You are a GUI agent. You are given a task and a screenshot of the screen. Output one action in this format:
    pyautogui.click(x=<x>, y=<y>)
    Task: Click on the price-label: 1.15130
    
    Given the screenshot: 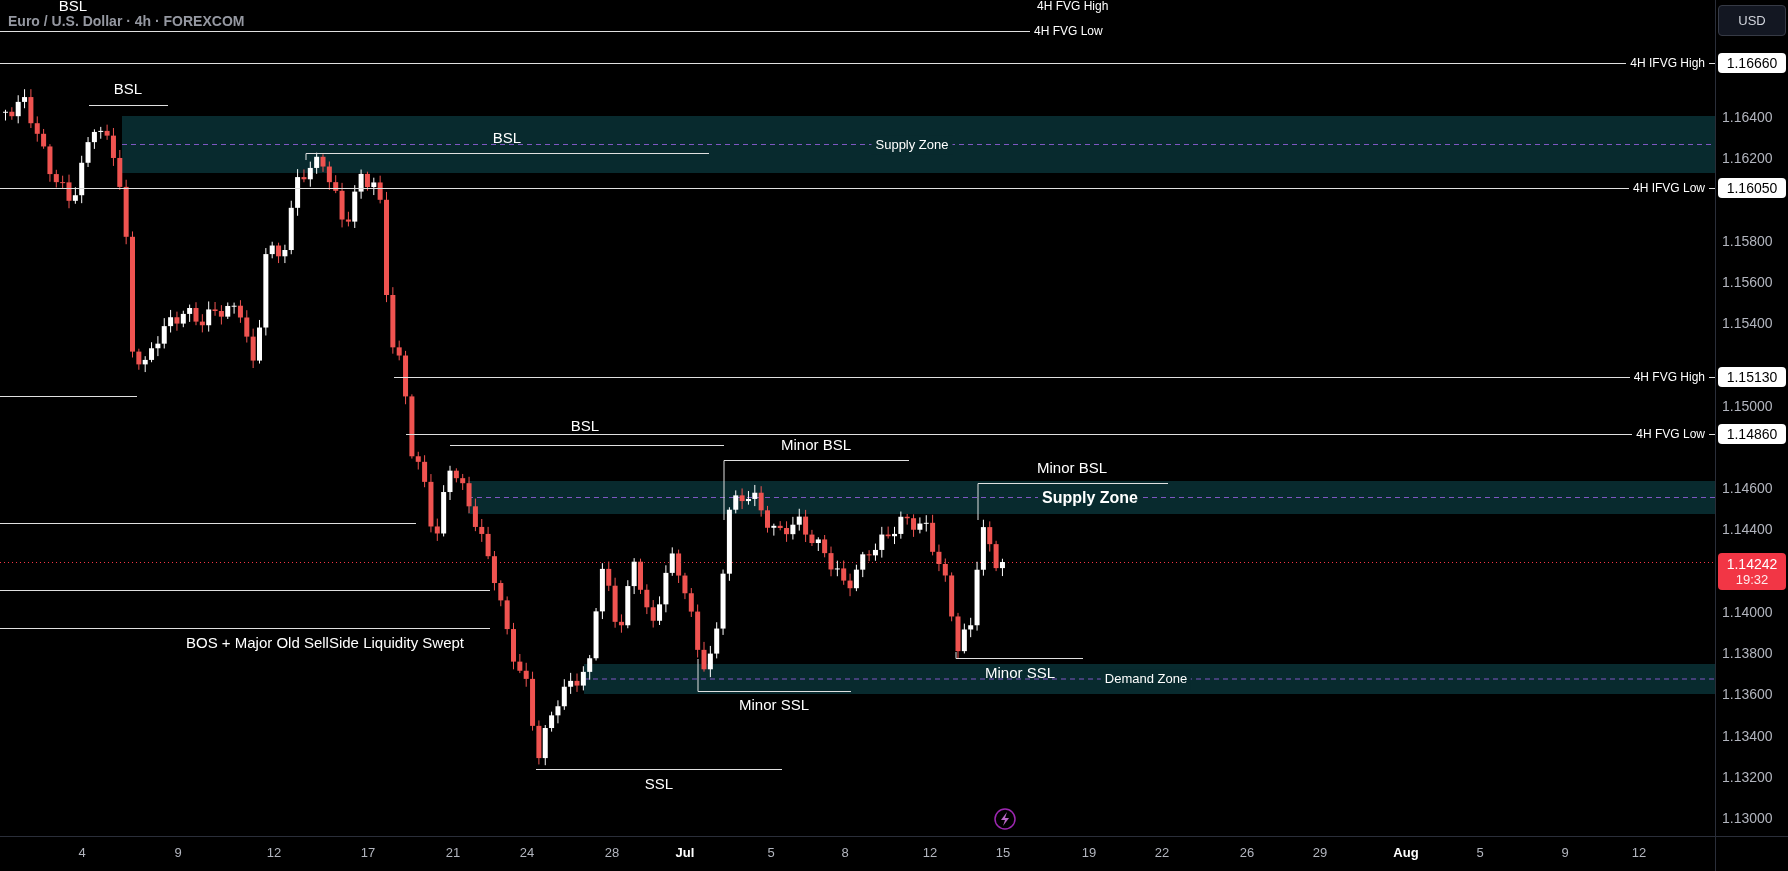 What is the action you would take?
    pyautogui.click(x=1752, y=377)
    